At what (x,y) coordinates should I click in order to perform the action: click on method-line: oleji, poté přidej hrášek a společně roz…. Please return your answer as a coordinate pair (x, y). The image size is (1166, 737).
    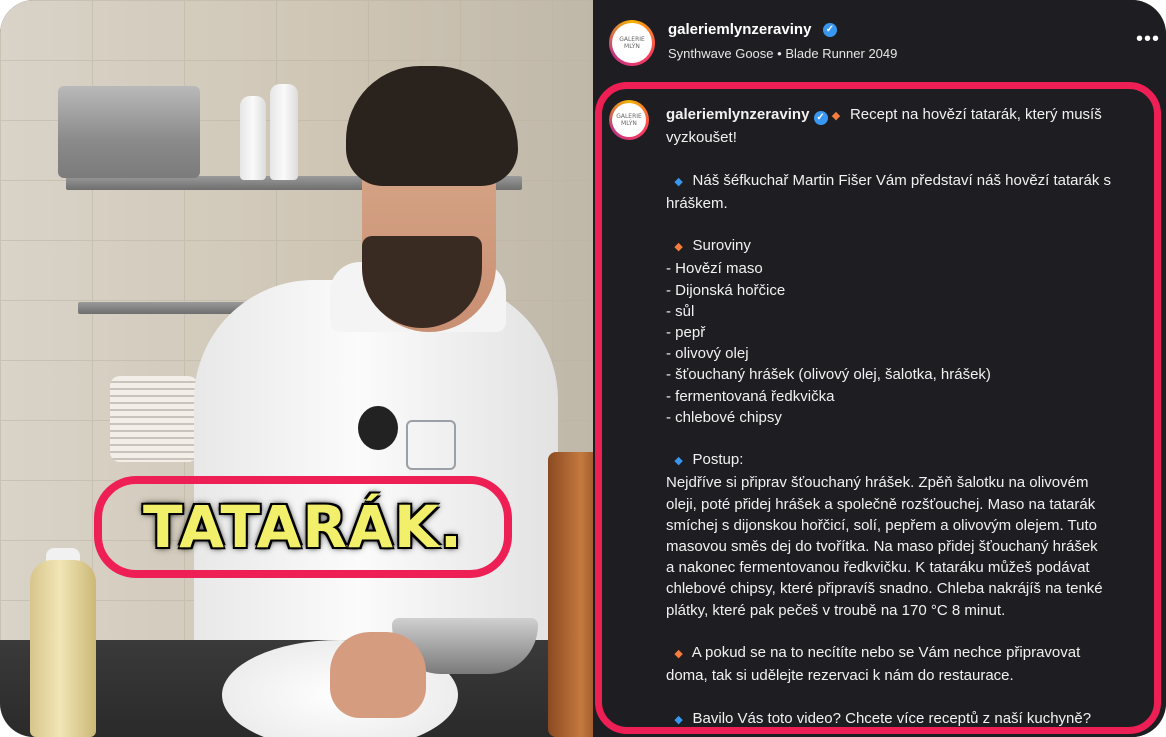
    Looking at the image, I should click on (881, 504).